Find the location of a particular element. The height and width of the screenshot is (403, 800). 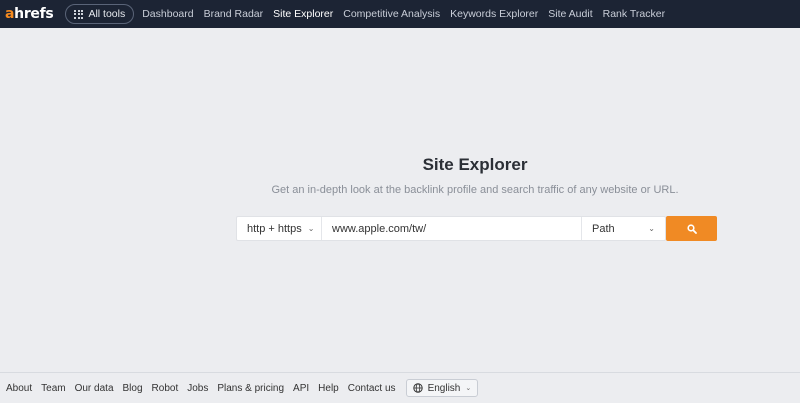

nav-site-explorer: Site Explorer is located at coordinates (303, 14).